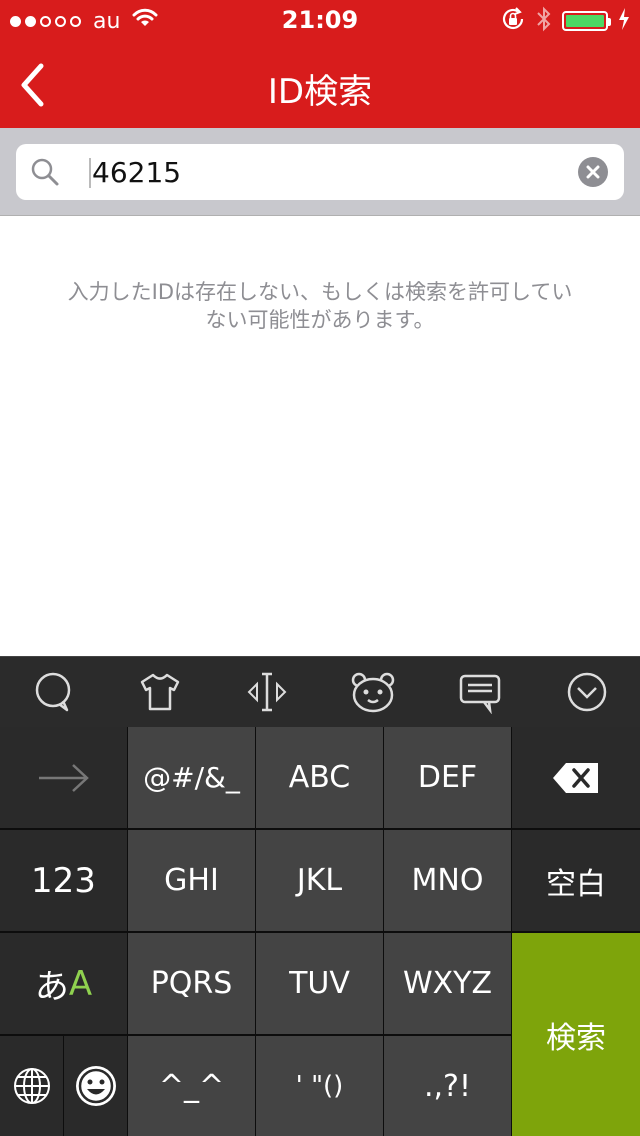  I want to click on keyboard-toolbar, so click(320, 691).